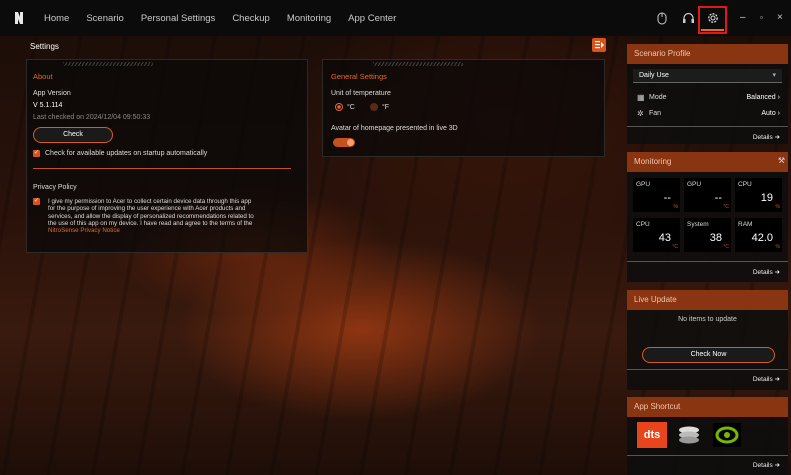 The width and height of the screenshot is (791, 475). I want to click on collapse-panel-icon, so click(599, 45).